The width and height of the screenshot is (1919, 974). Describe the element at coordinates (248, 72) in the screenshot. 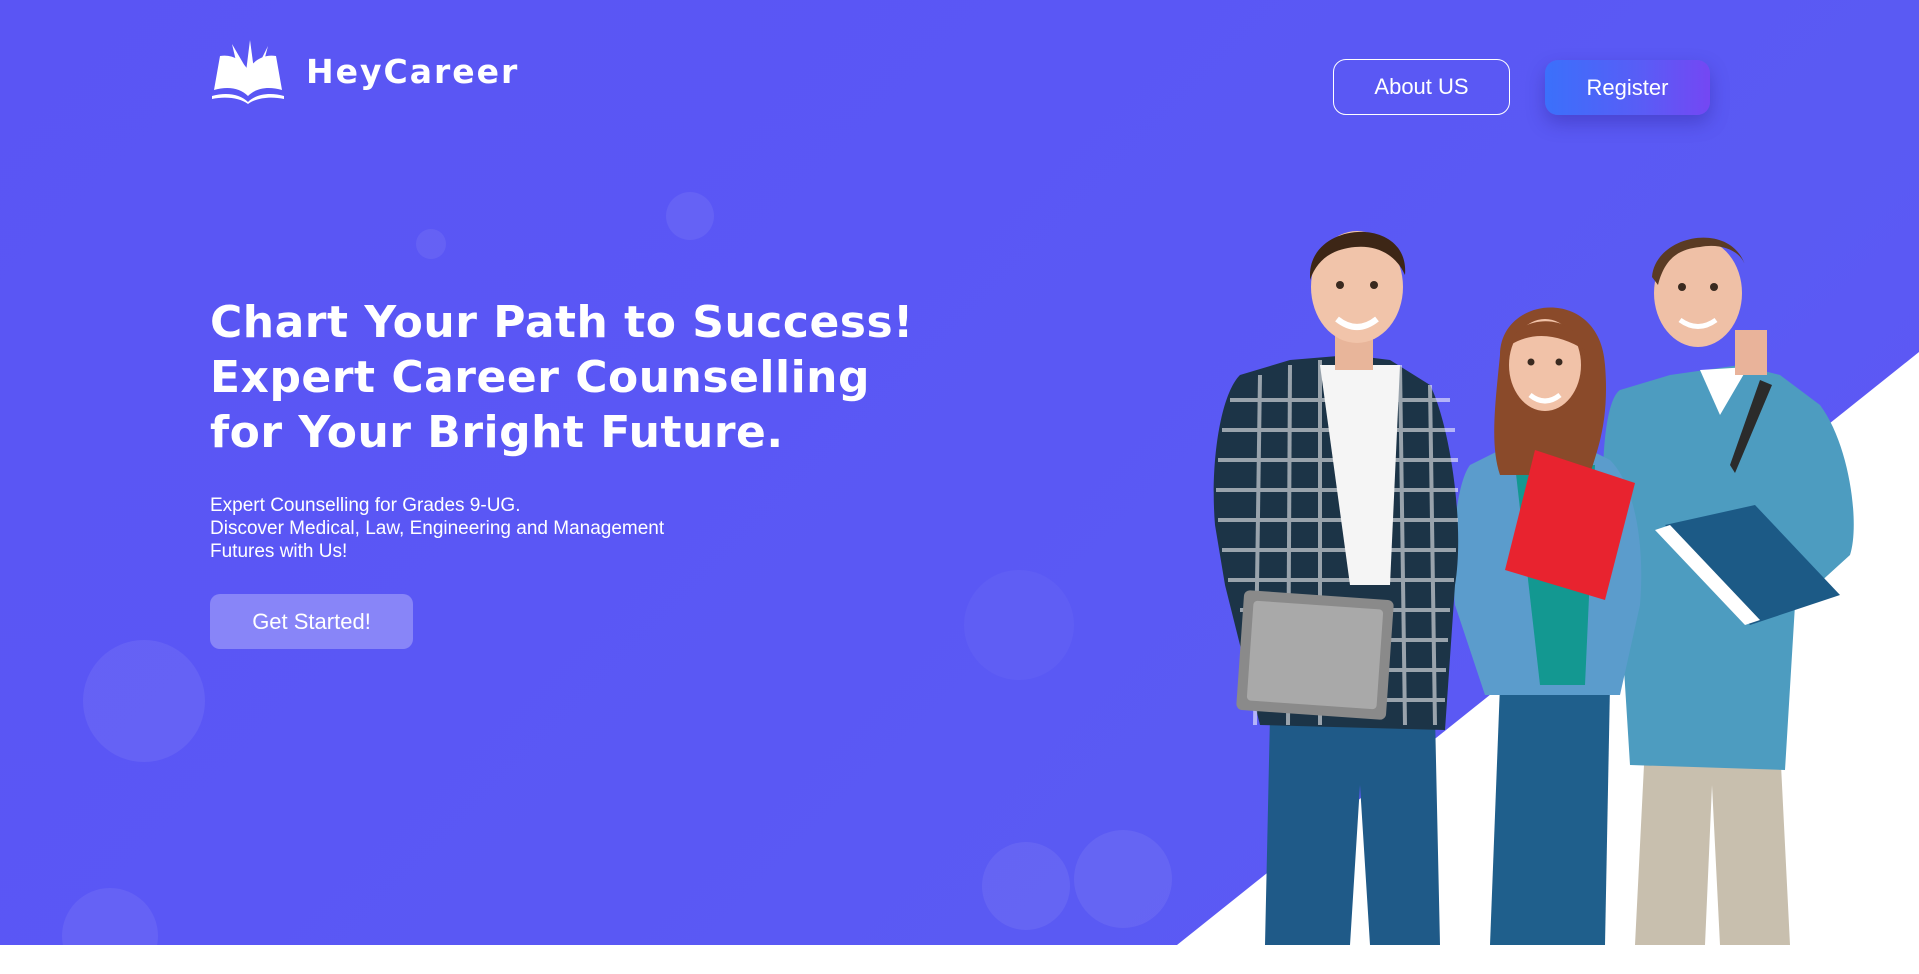

I see `open-book-icon` at that location.